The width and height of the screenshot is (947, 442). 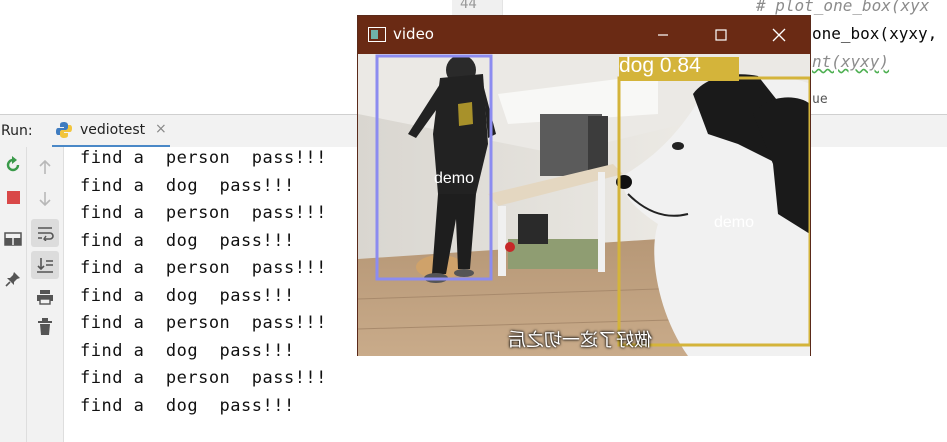 What do you see at coordinates (161, 129) in the screenshot?
I see `close-tab-icon: ×` at bounding box center [161, 129].